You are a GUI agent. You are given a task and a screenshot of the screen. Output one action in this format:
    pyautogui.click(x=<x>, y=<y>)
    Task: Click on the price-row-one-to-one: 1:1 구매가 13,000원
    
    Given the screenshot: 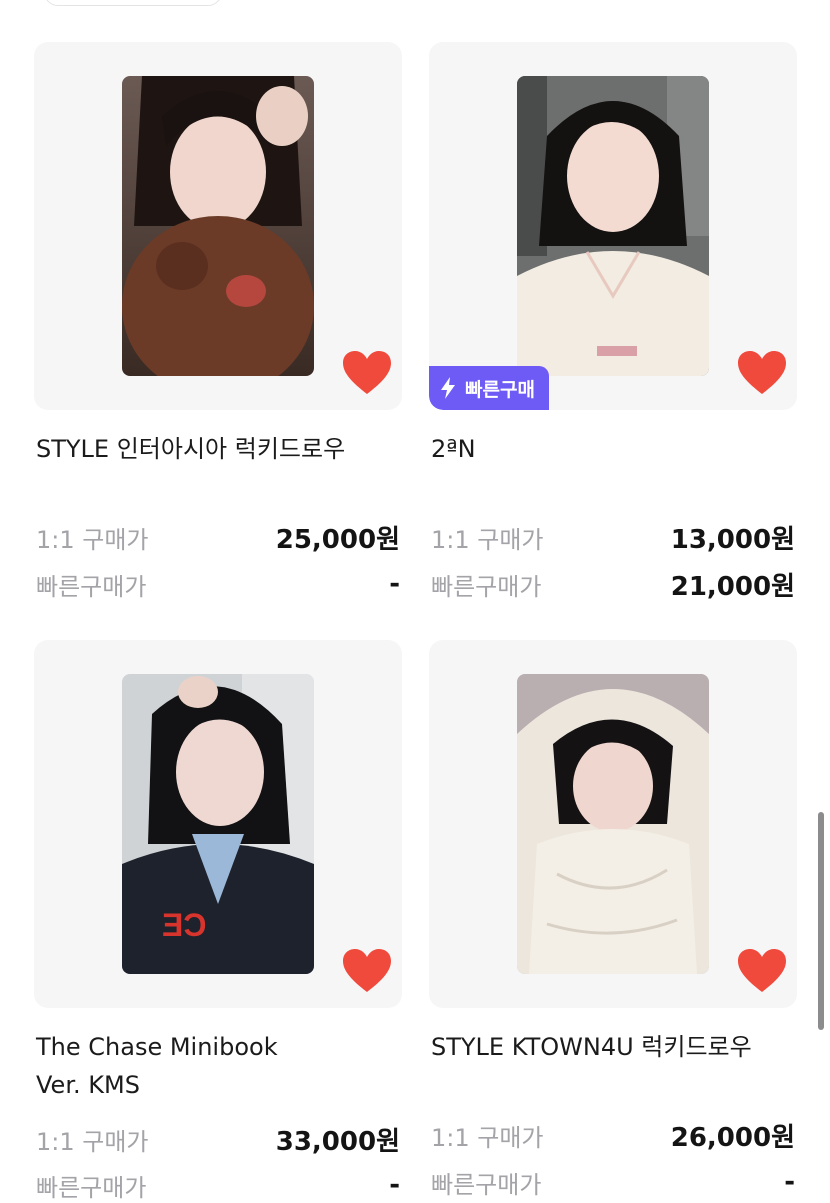 What is the action you would take?
    pyautogui.click(x=613, y=537)
    